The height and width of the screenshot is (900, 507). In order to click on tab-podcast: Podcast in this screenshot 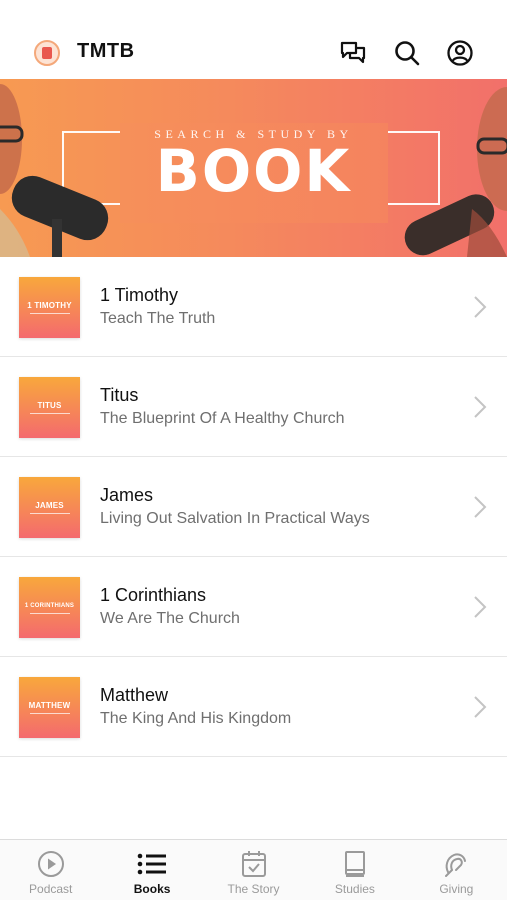, I will do `click(50, 870)`.